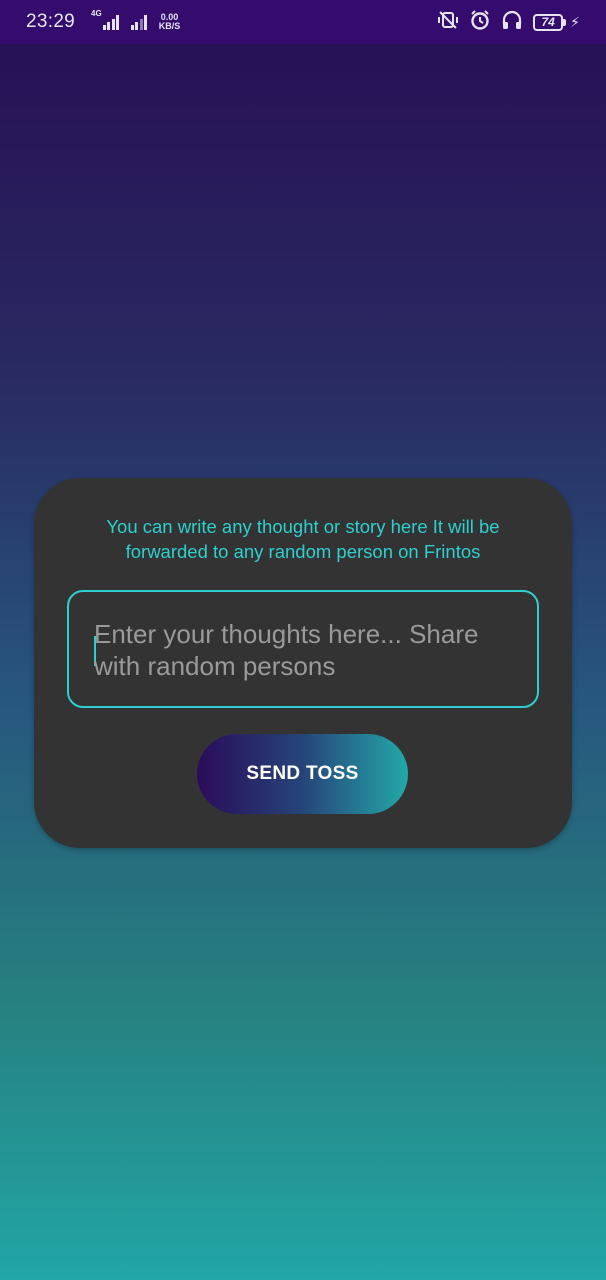 This screenshot has width=606, height=1280. I want to click on alarm-icon, so click(480, 22).